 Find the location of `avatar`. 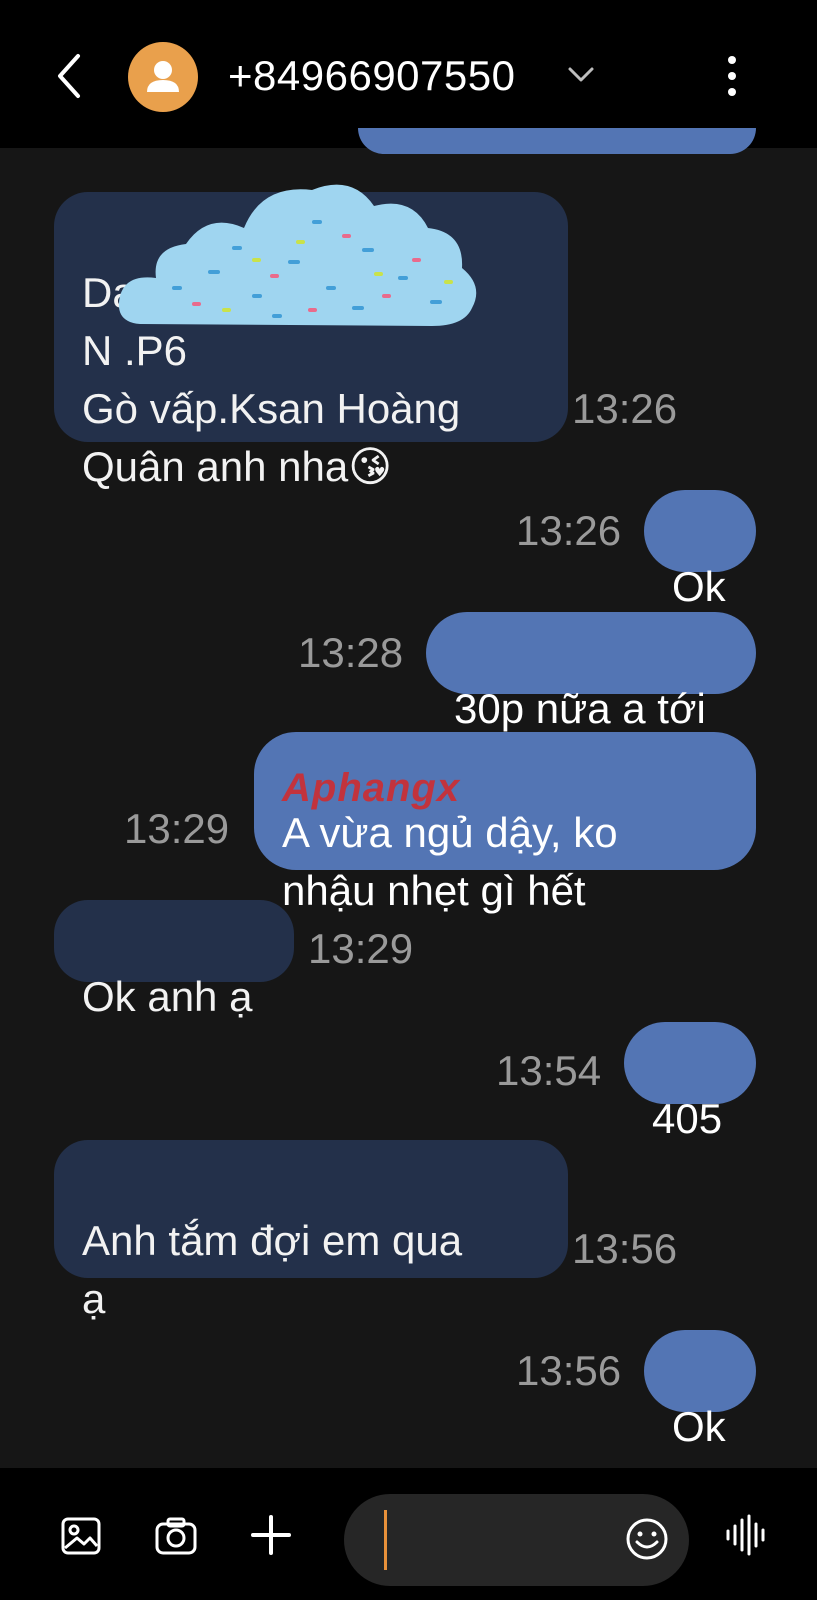

avatar is located at coordinates (163, 77).